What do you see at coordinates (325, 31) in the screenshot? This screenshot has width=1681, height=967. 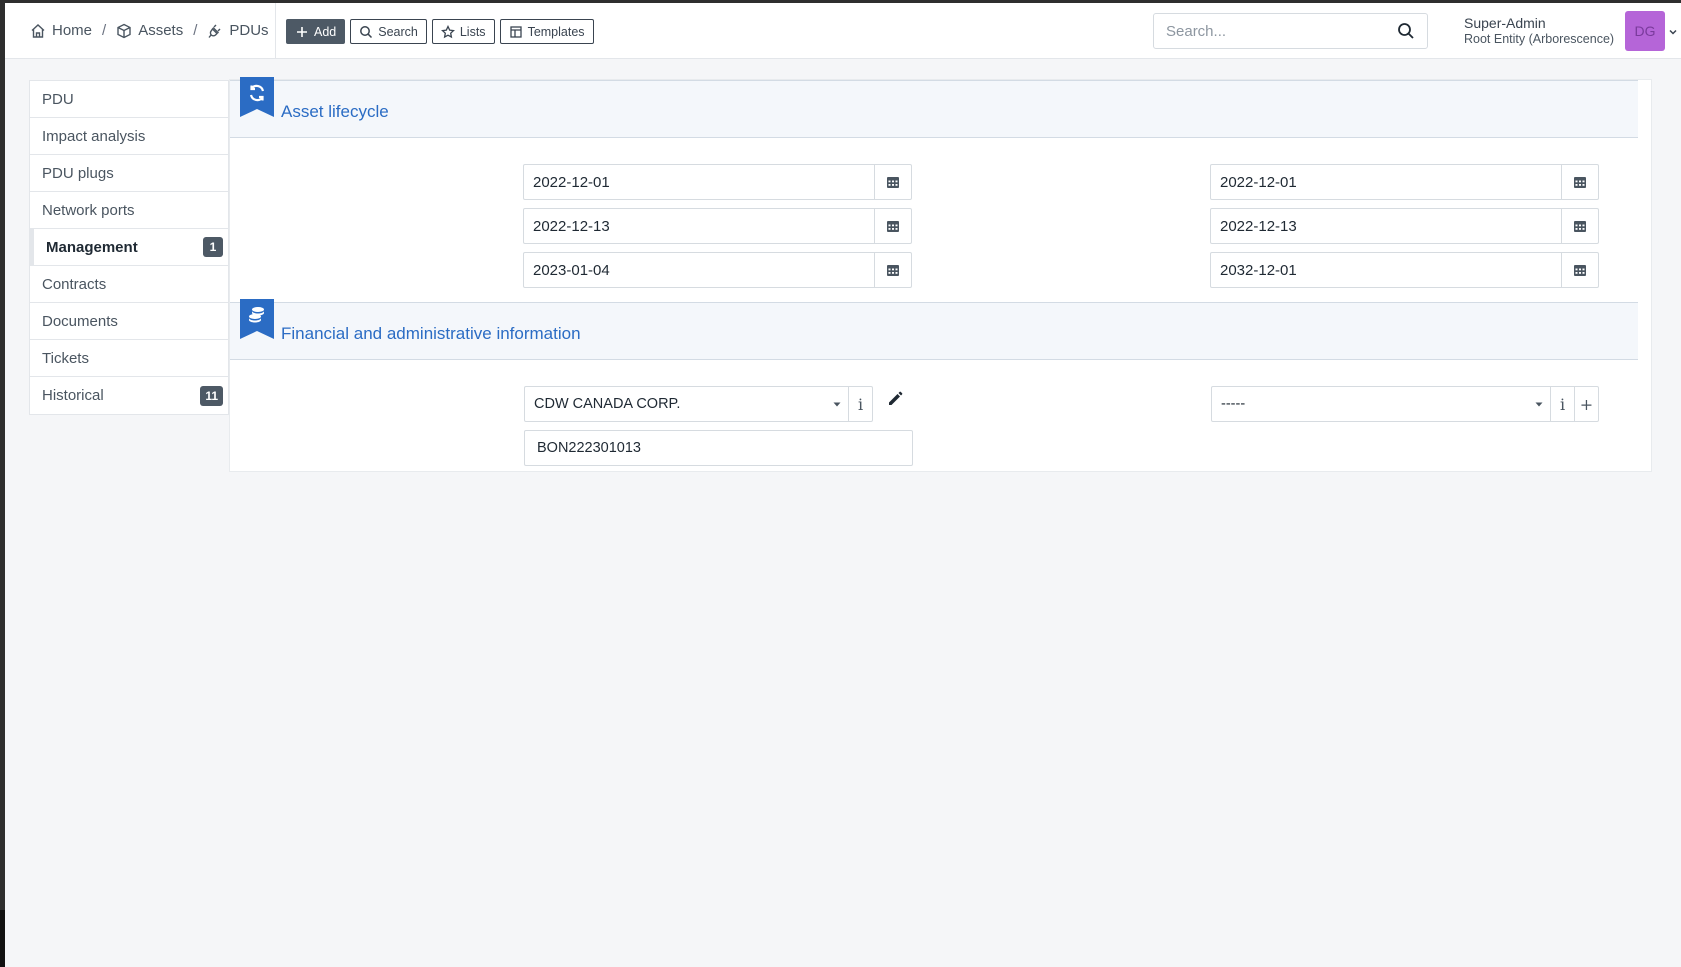 I see `add-button-label: Add` at bounding box center [325, 31].